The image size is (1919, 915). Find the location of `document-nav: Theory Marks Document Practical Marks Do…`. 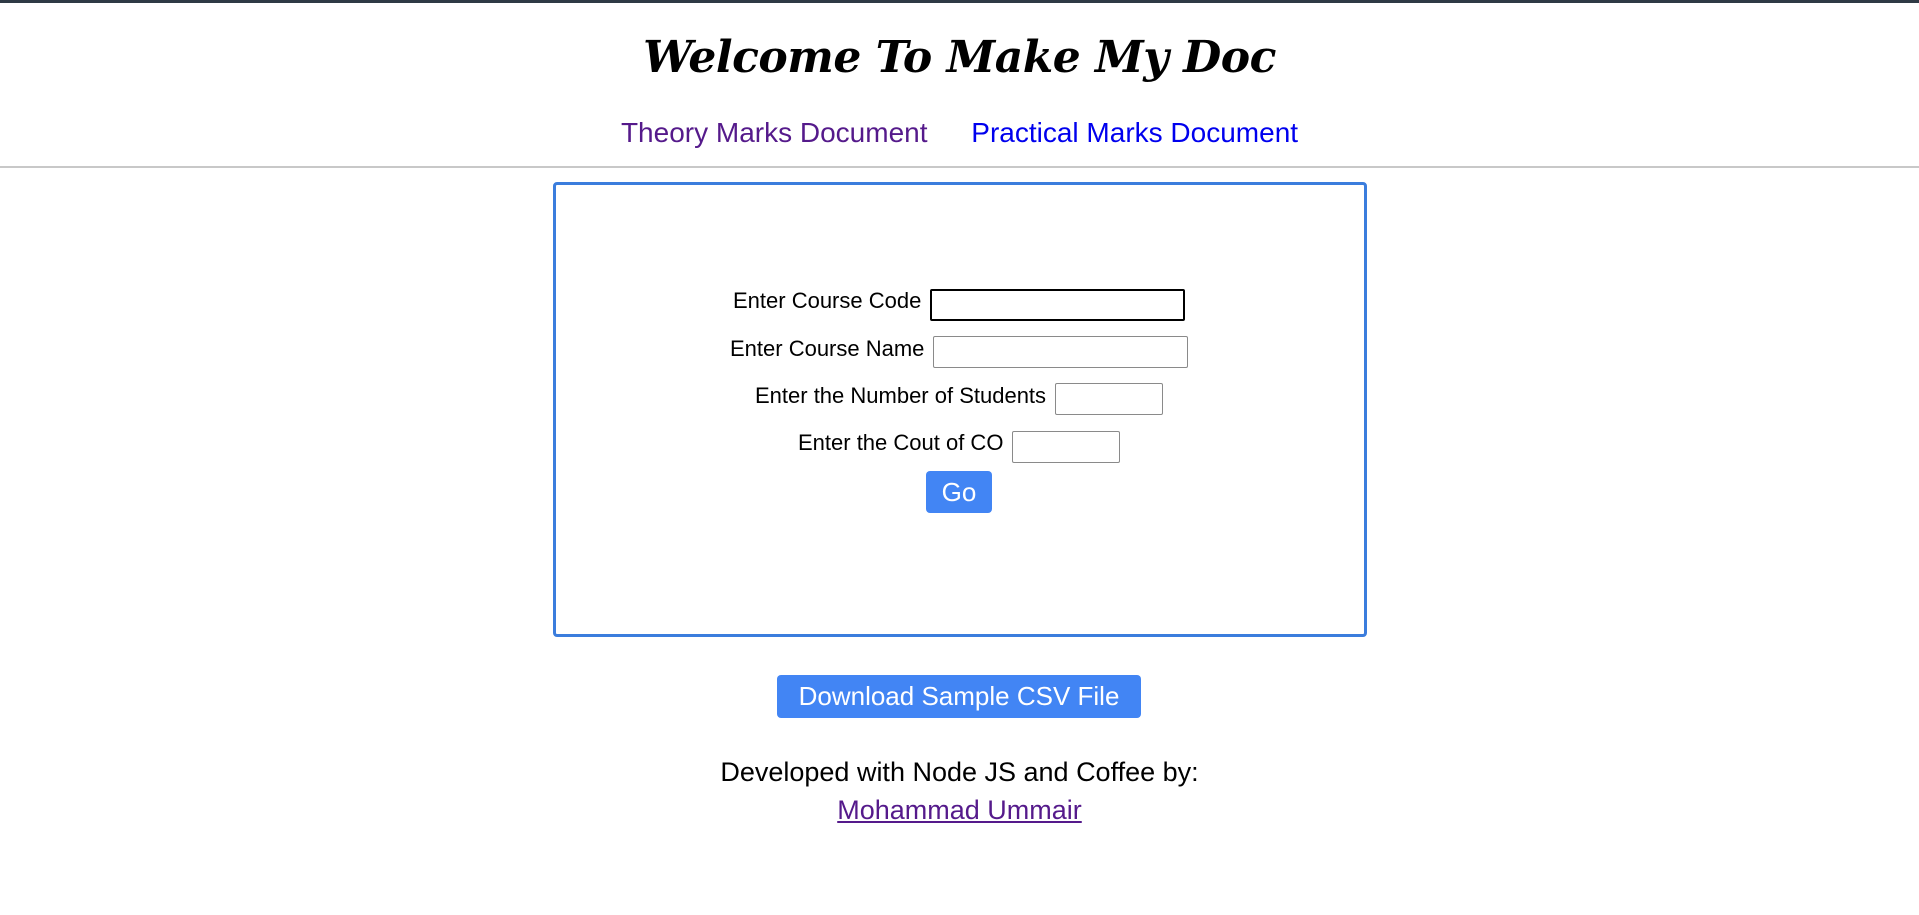

document-nav: Theory Marks Document Practical Marks Do… is located at coordinates (959, 133).